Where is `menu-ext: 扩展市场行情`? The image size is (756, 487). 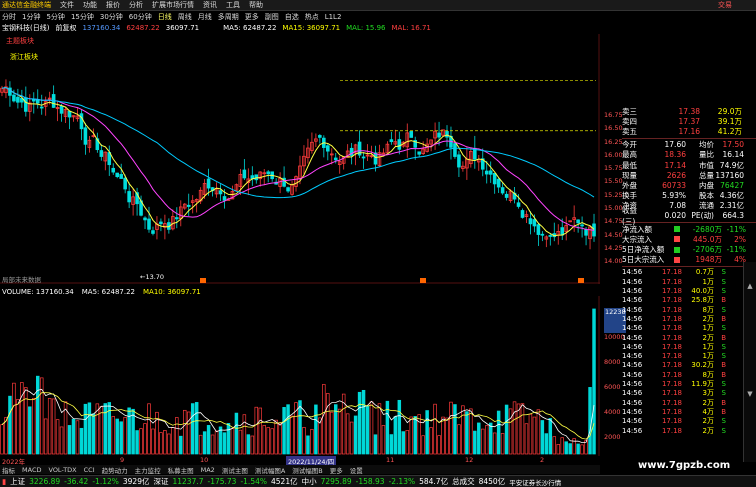 menu-ext: 扩展市场行情 is located at coordinates (173, 5).